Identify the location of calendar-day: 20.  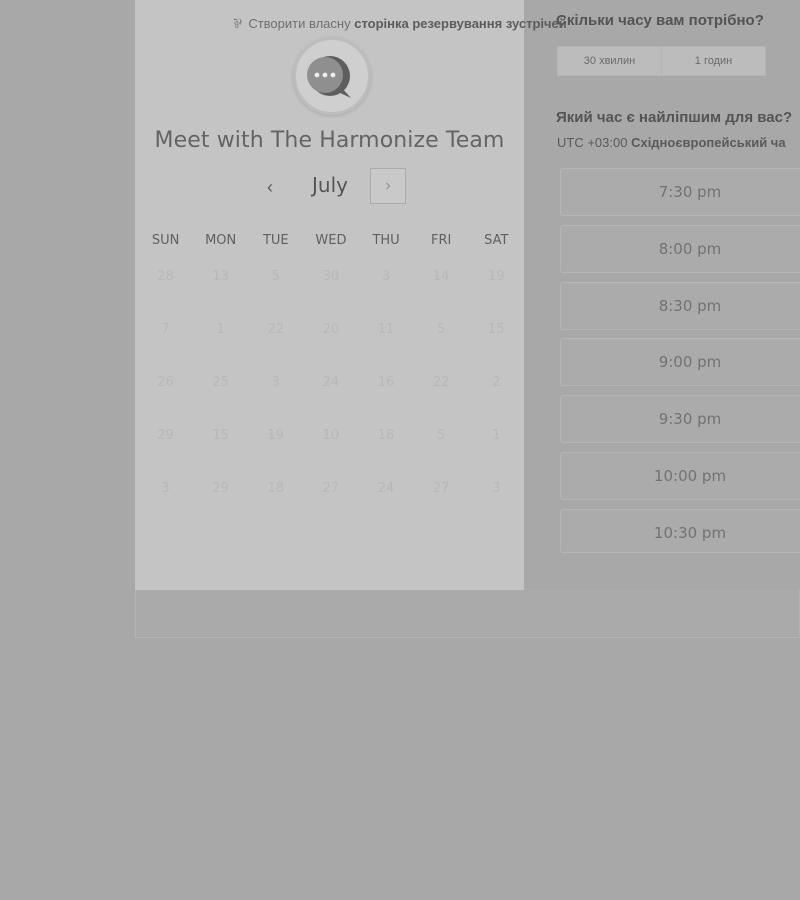
(331, 329).